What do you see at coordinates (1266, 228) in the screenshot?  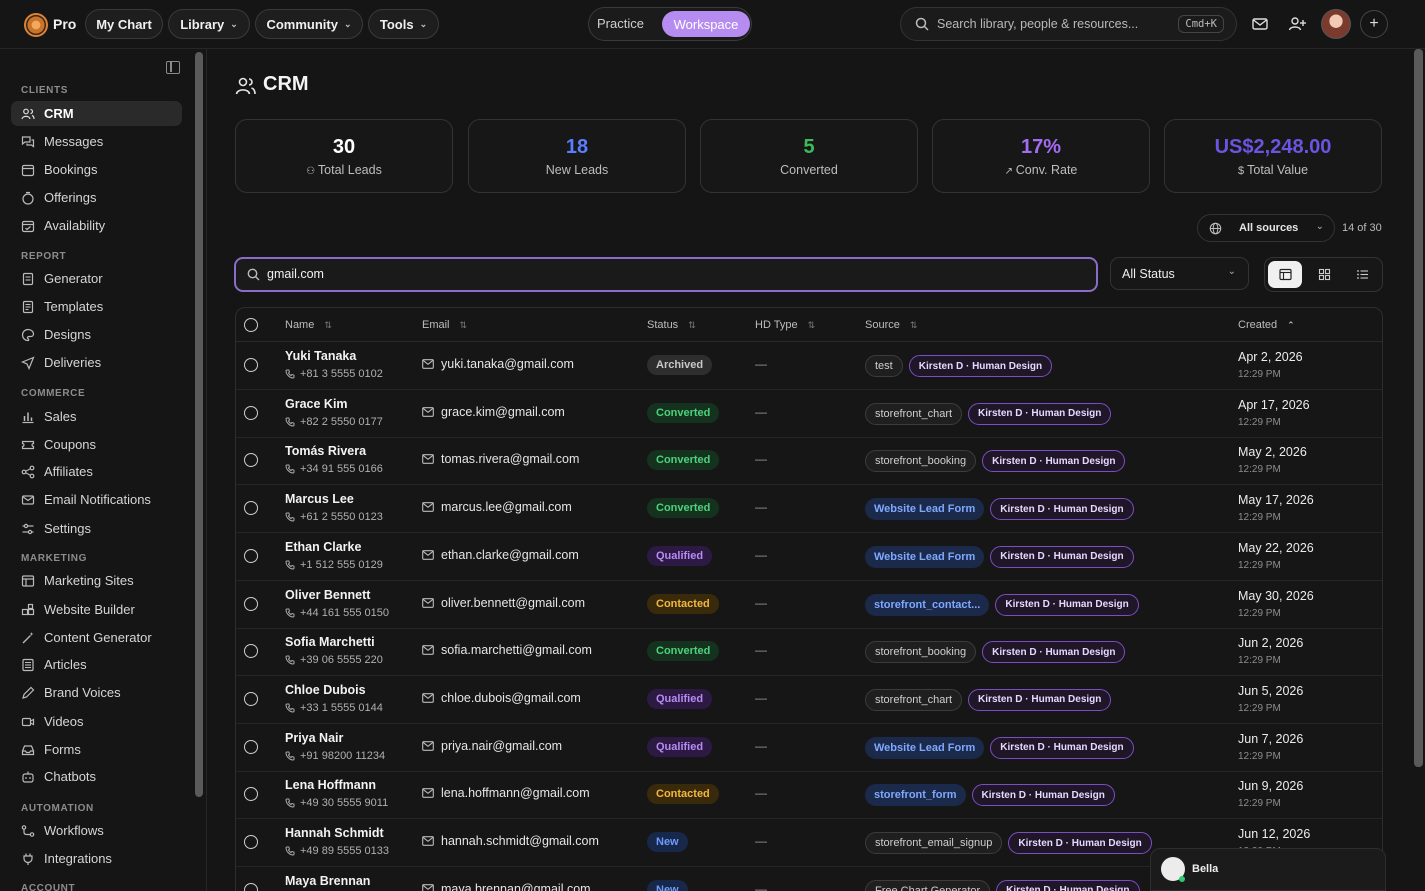 I see `source-filter-dropdown: All sources ⌄` at bounding box center [1266, 228].